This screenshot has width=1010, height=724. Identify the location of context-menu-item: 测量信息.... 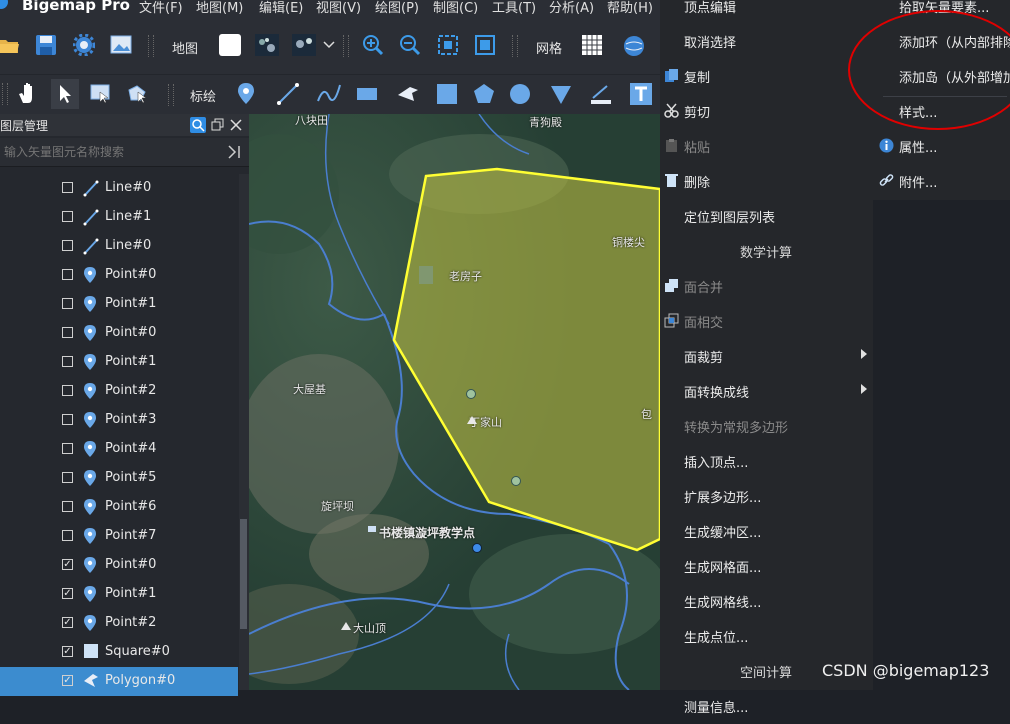
(766, 706).